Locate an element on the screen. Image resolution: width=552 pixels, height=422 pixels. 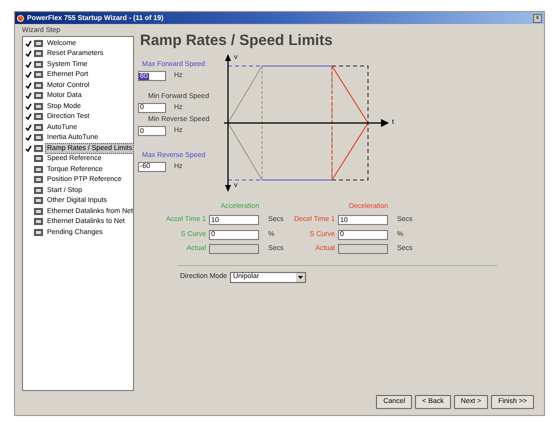
app-icon is located at coordinates (20, 18).